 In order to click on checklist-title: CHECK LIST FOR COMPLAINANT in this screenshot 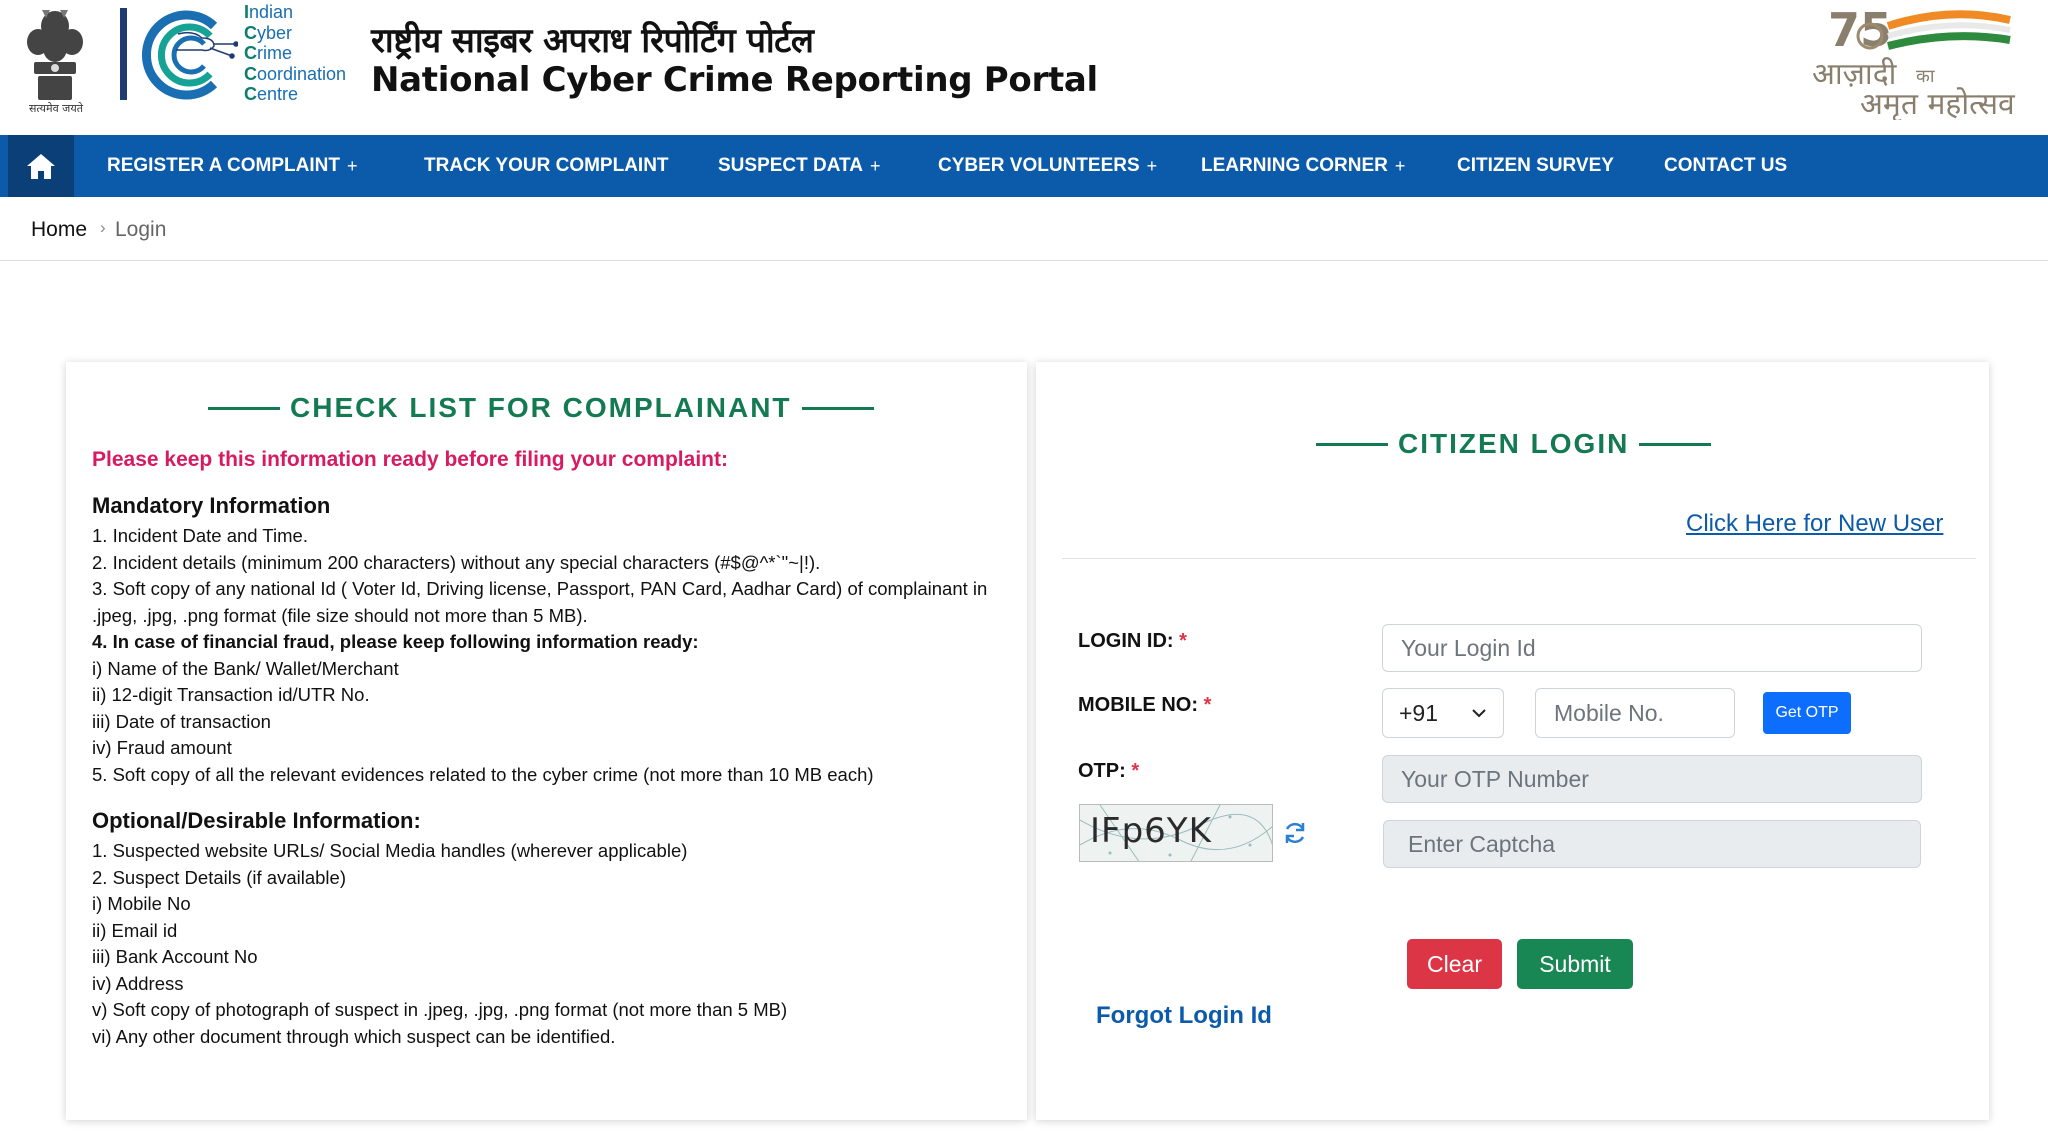, I will do `click(541, 408)`.